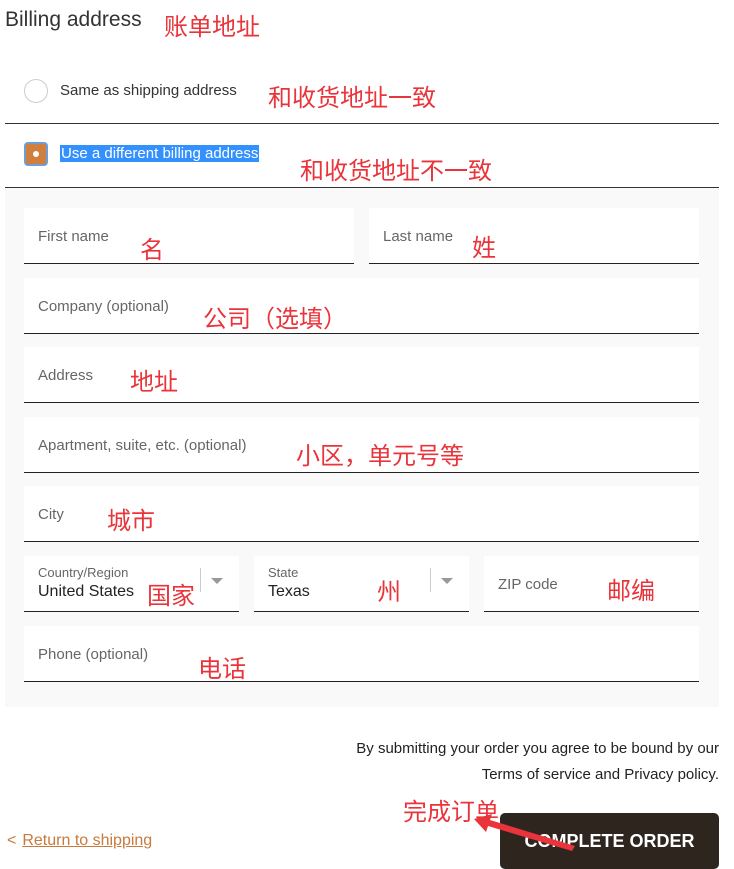  What do you see at coordinates (83, 572) in the screenshot?
I see `country-label: Country/Region` at bounding box center [83, 572].